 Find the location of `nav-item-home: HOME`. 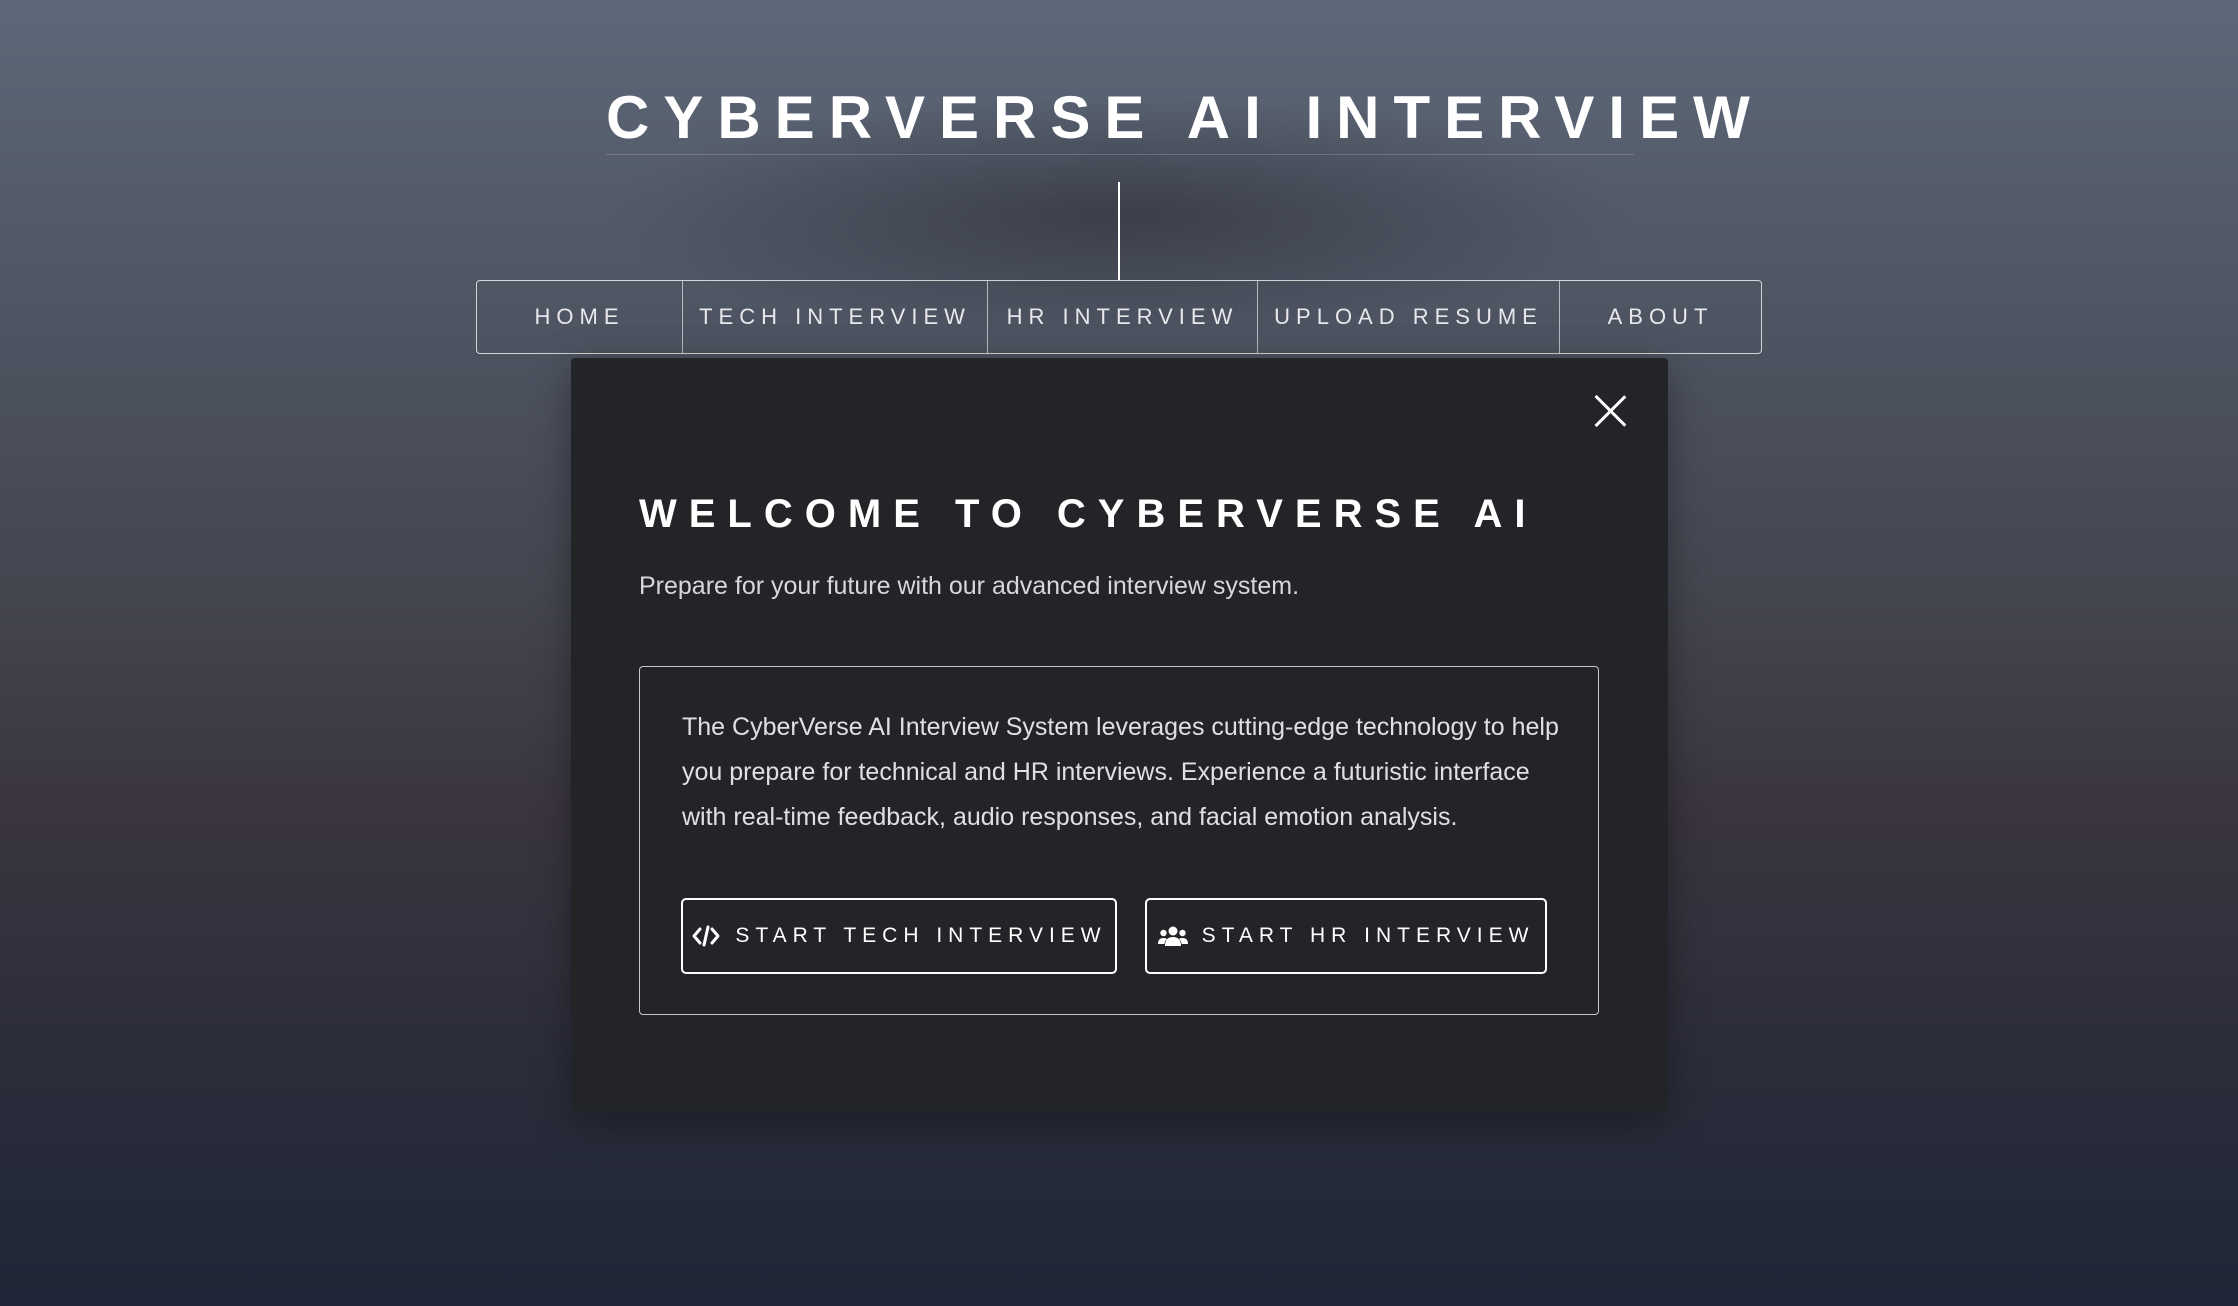

nav-item-home: HOME is located at coordinates (580, 317).